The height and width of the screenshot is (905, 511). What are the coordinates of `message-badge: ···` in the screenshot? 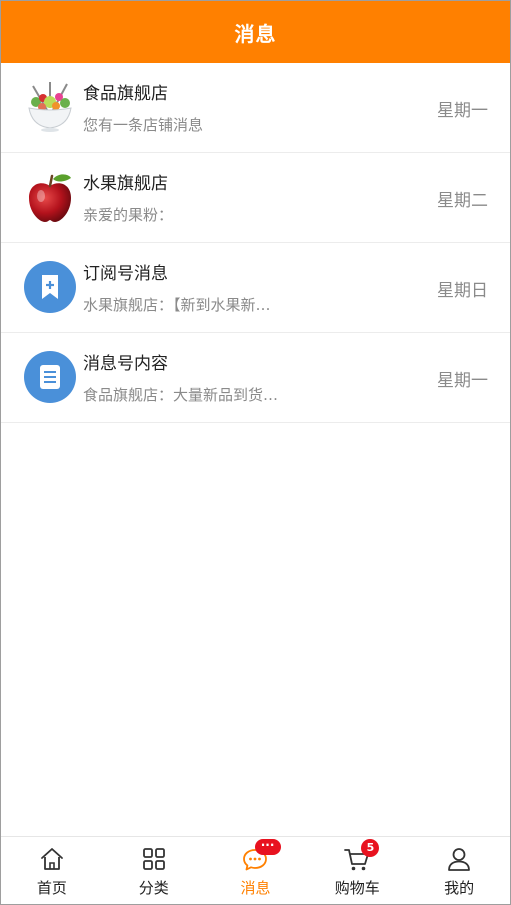 It's located at (267, 847).